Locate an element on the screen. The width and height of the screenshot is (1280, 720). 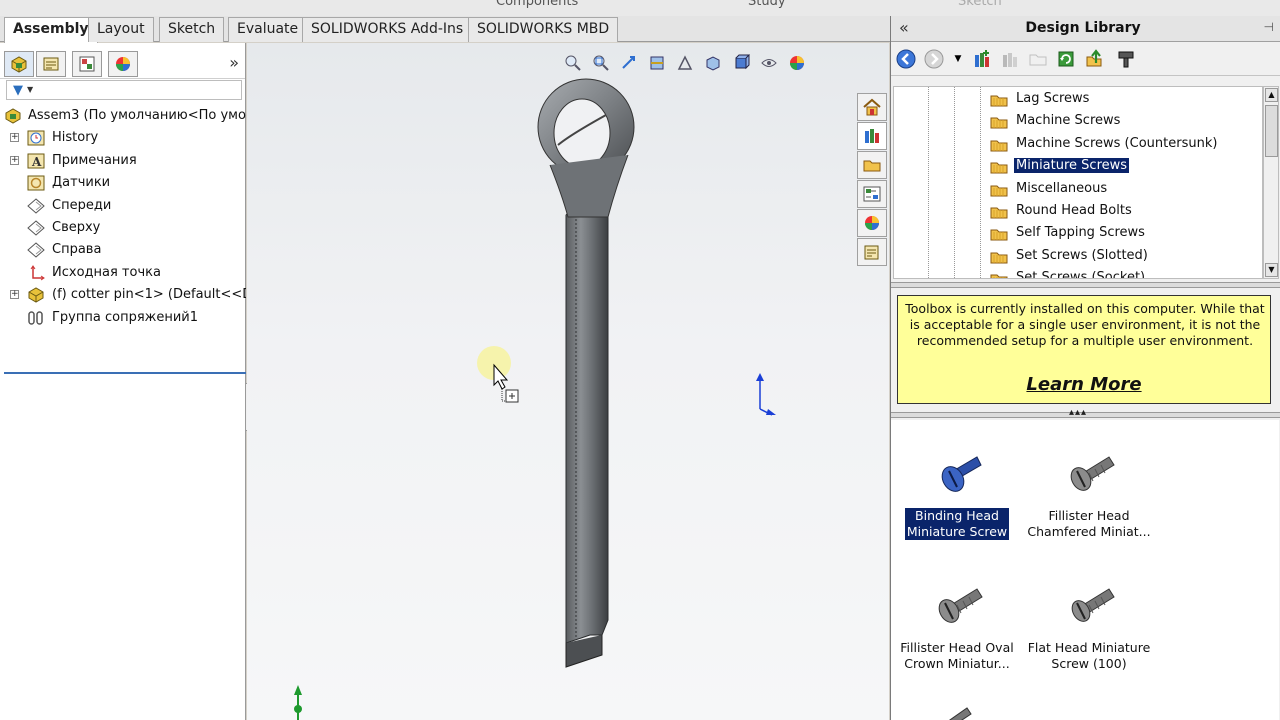
folder-item: Set Screws (Slotted) is located at coordinates (1123, 257).